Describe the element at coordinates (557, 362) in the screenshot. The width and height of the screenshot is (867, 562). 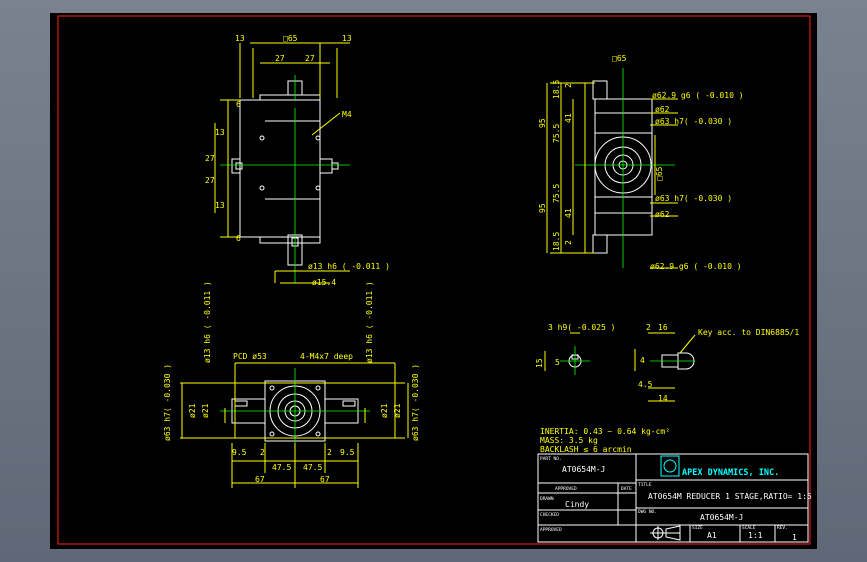
I see `dim-key-5: 5` at that location.